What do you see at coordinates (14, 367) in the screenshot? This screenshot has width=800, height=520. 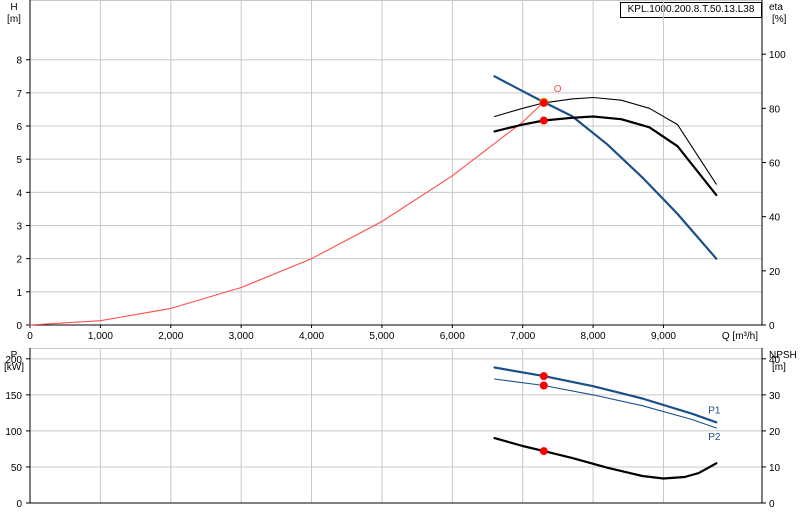 I see `panel2-left-axis-unit: [kW]` at bounding box center [14, 367].